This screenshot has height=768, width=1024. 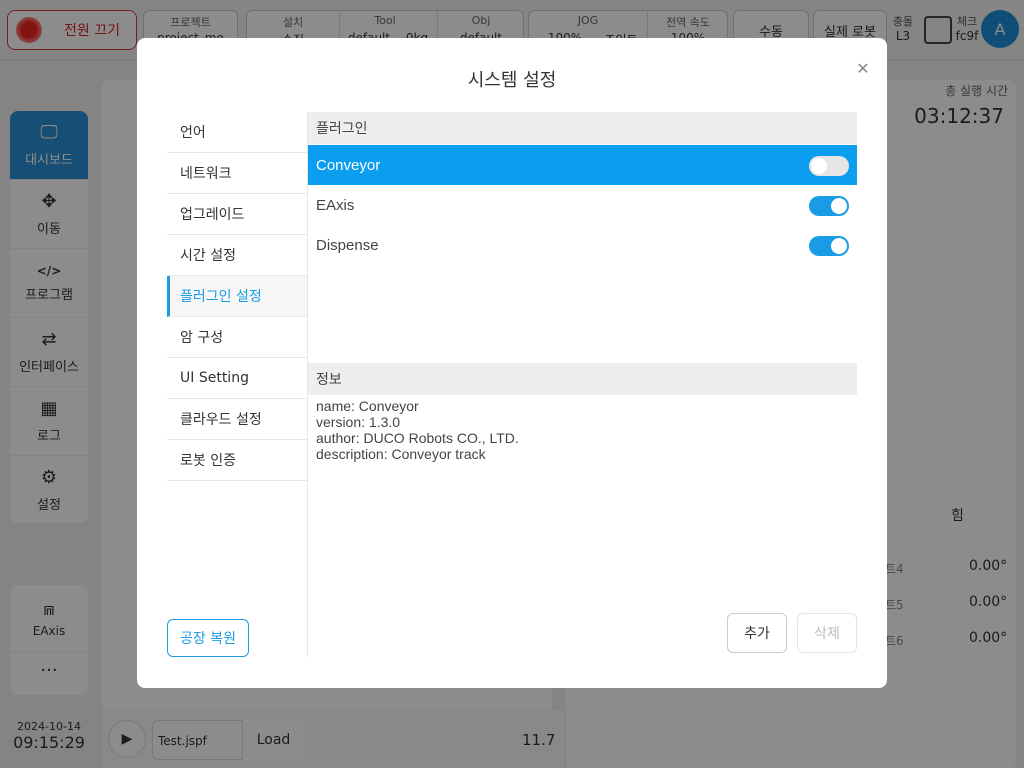 What do you see at coordinates (582, 379) in the screenshot?
I see `info-section-header: 정보` at bounding box center [582, 379].